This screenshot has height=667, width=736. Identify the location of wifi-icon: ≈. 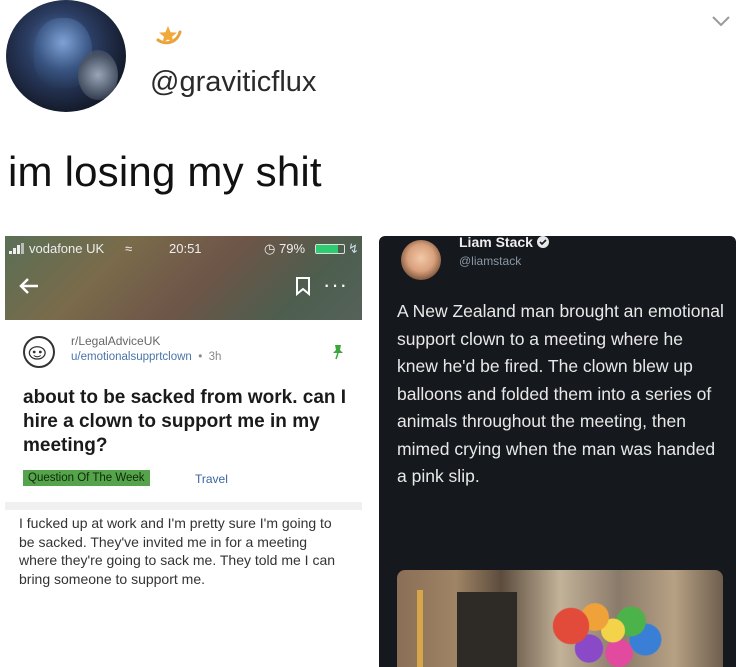
(129, 248).